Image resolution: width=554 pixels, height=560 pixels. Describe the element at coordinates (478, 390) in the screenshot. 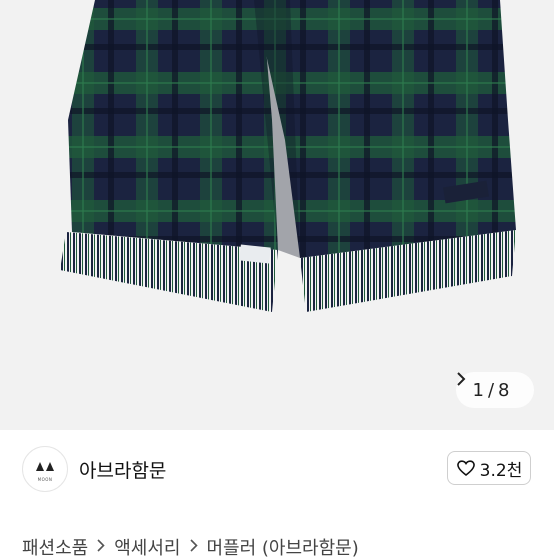

I see `current-image-number: 1` at that location.